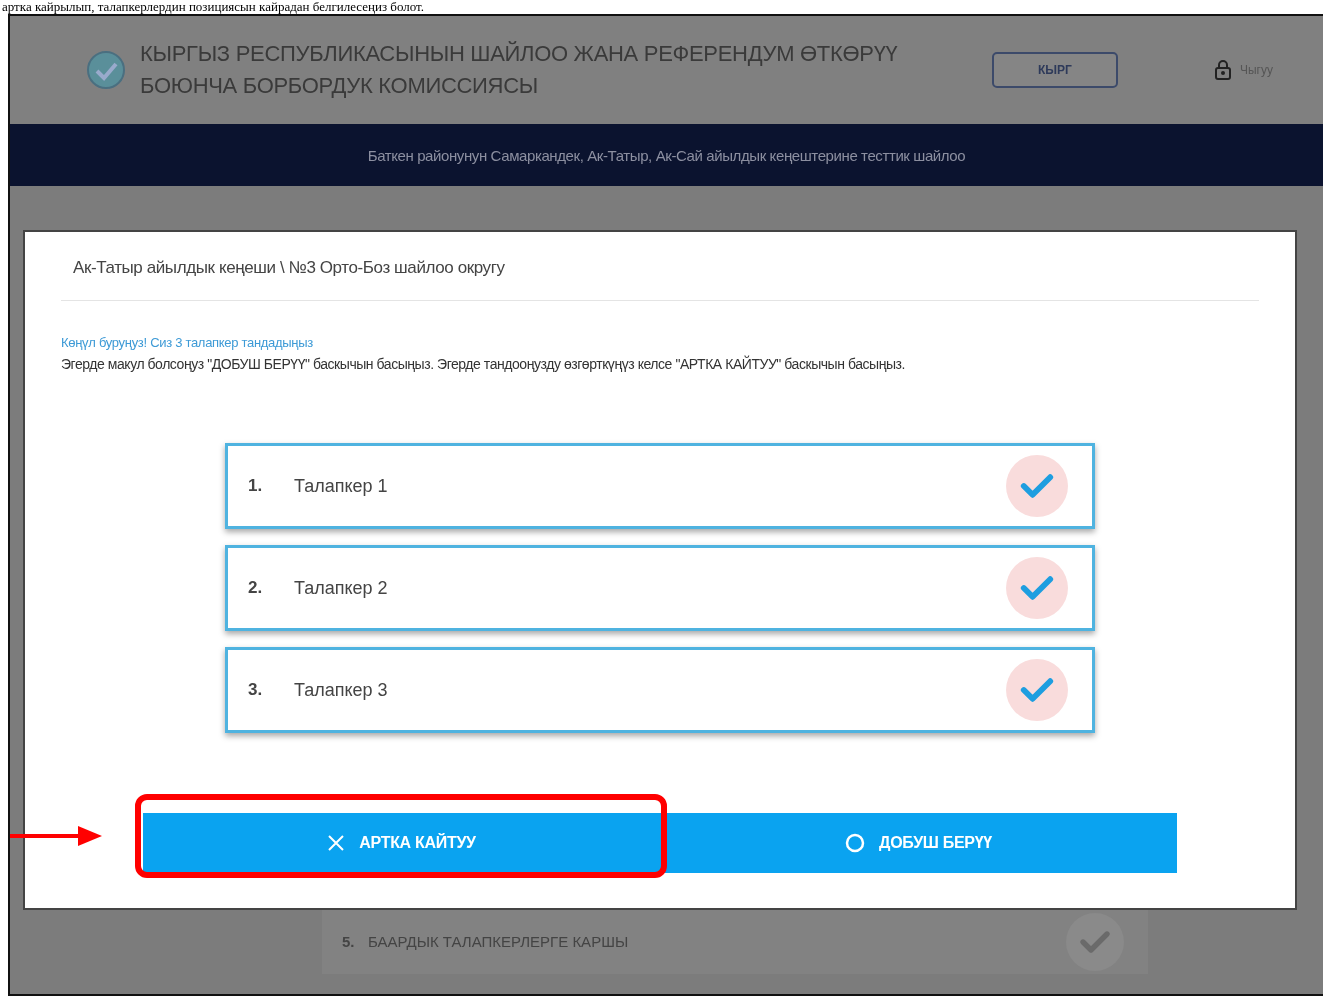 This screenshot has height=996, width=1323. What do you see at coordinates (213, 7) in the screenshot?
I see `document-text: артка кайрылып, талапкерлердин позициясын кайрадан белгилесеңиз болот.` at bounding box center [213, 7].